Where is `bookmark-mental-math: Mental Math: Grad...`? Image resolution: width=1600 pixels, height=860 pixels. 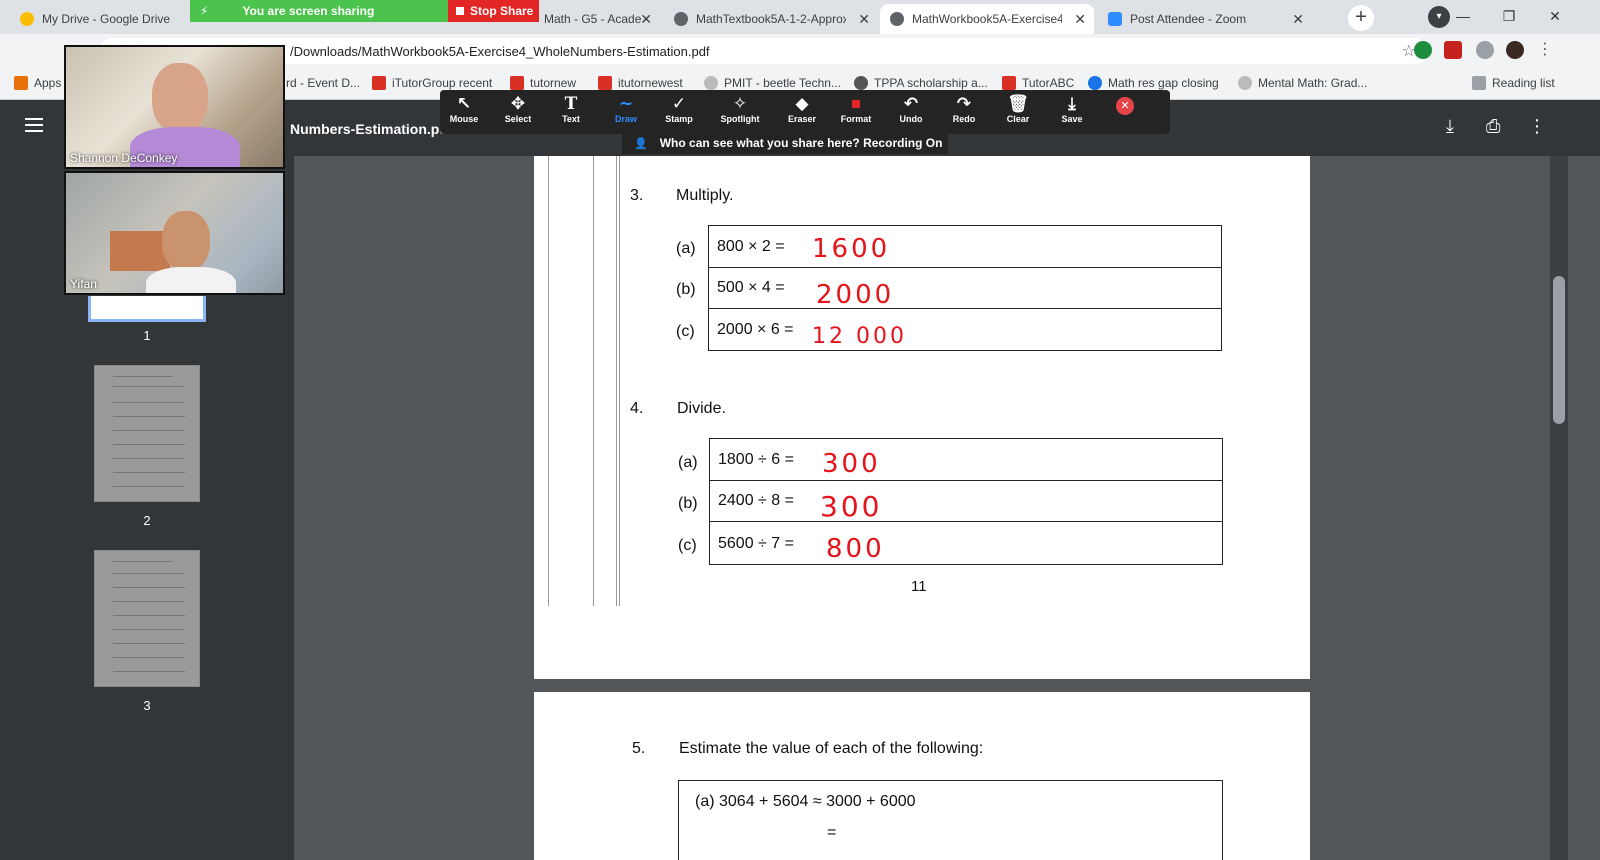 bookmark-mental-math: Mental Math: Grad... is located at coordinates (1302, 83).